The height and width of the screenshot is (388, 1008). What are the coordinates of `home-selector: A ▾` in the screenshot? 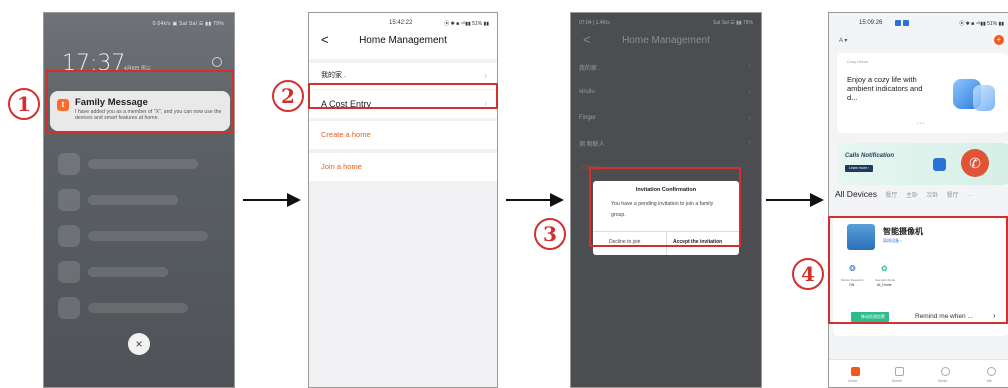 It's located at (843, 40).